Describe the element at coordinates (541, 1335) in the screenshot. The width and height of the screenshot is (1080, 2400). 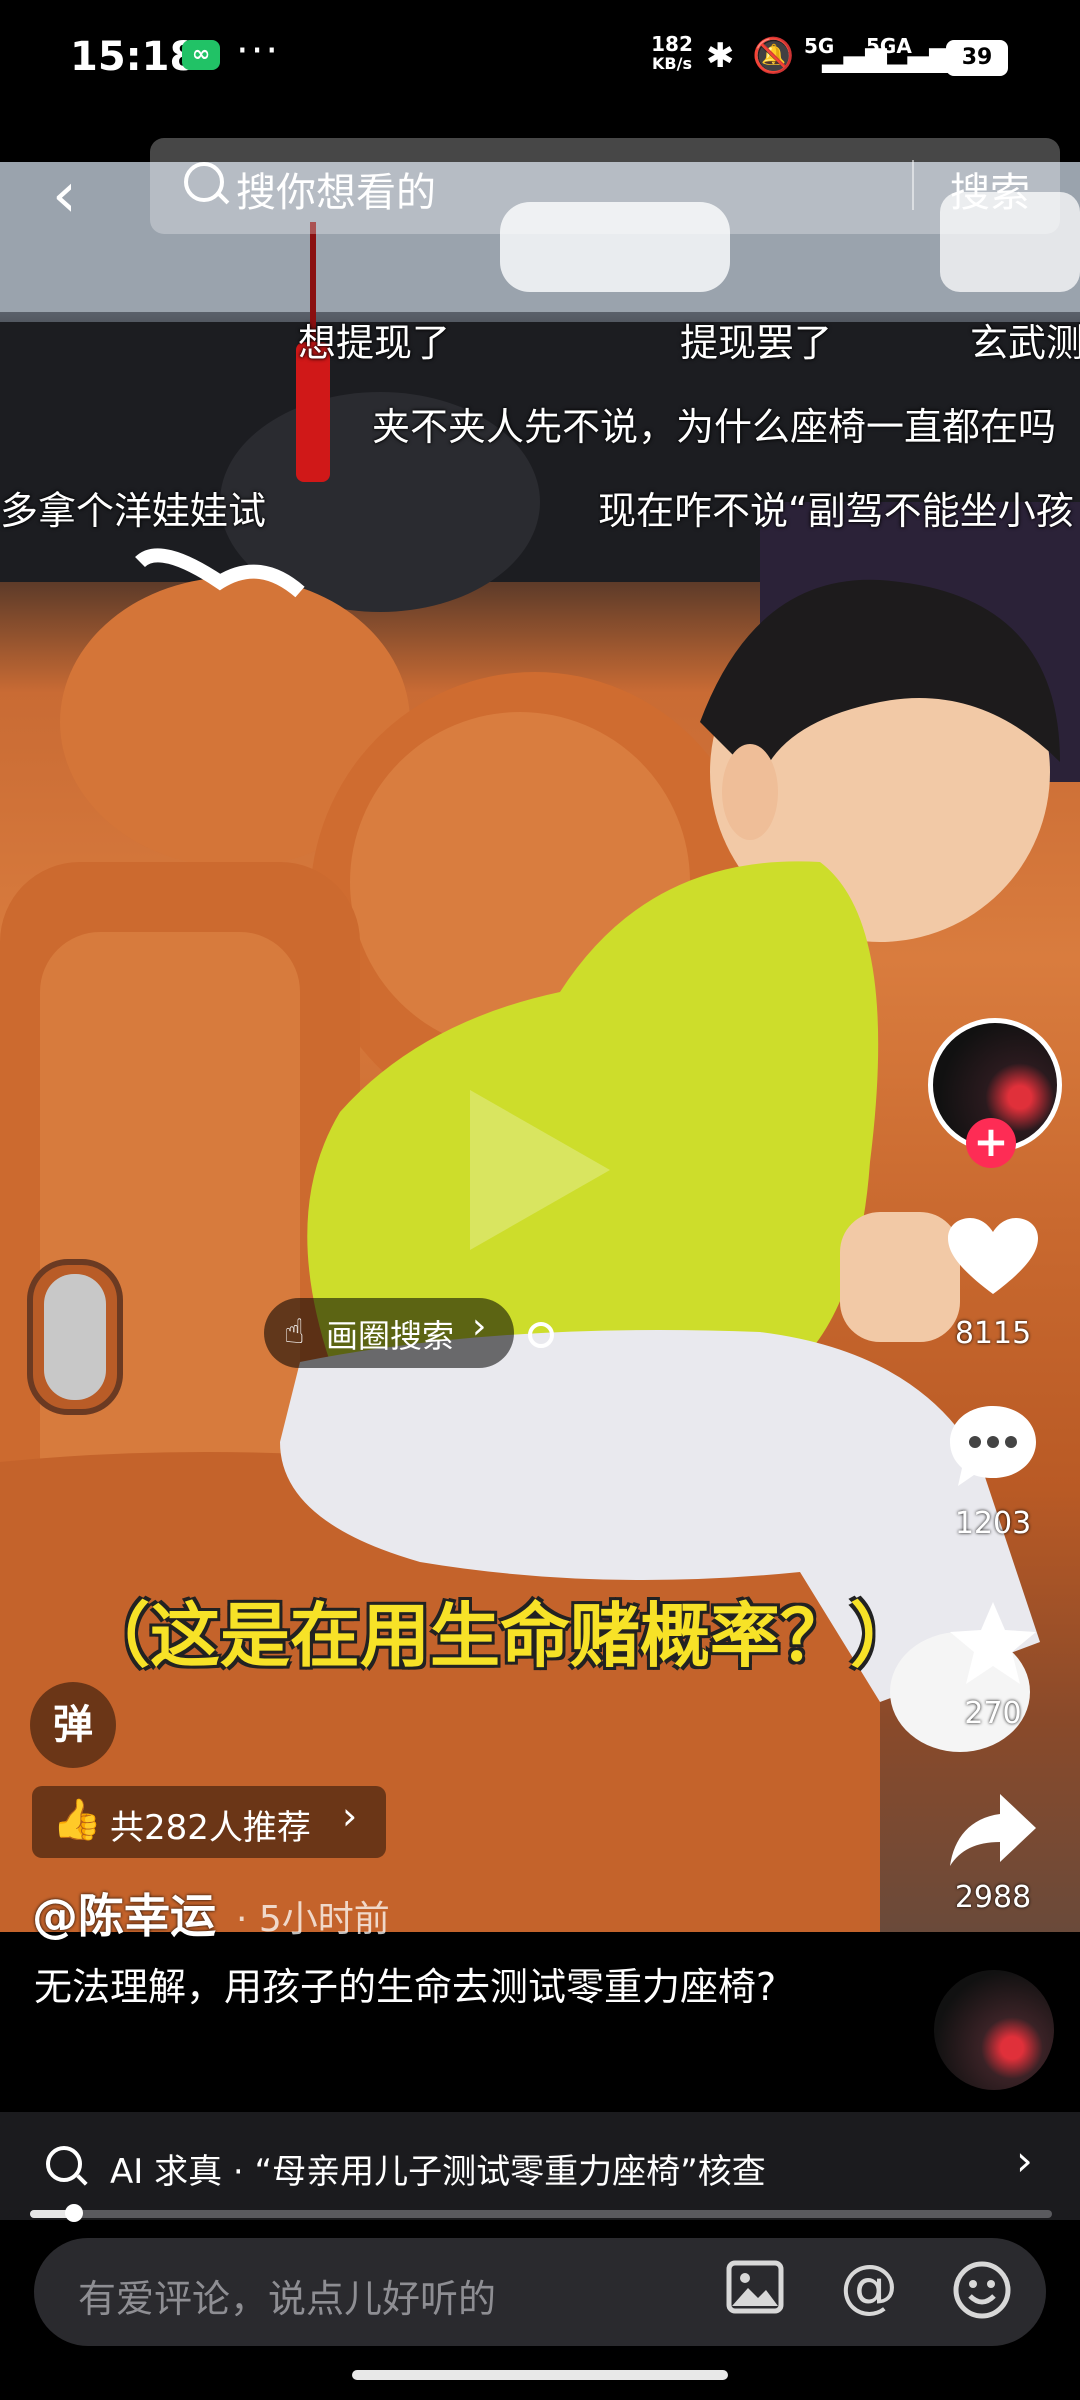
I see `drag-dot-icon` at that location.